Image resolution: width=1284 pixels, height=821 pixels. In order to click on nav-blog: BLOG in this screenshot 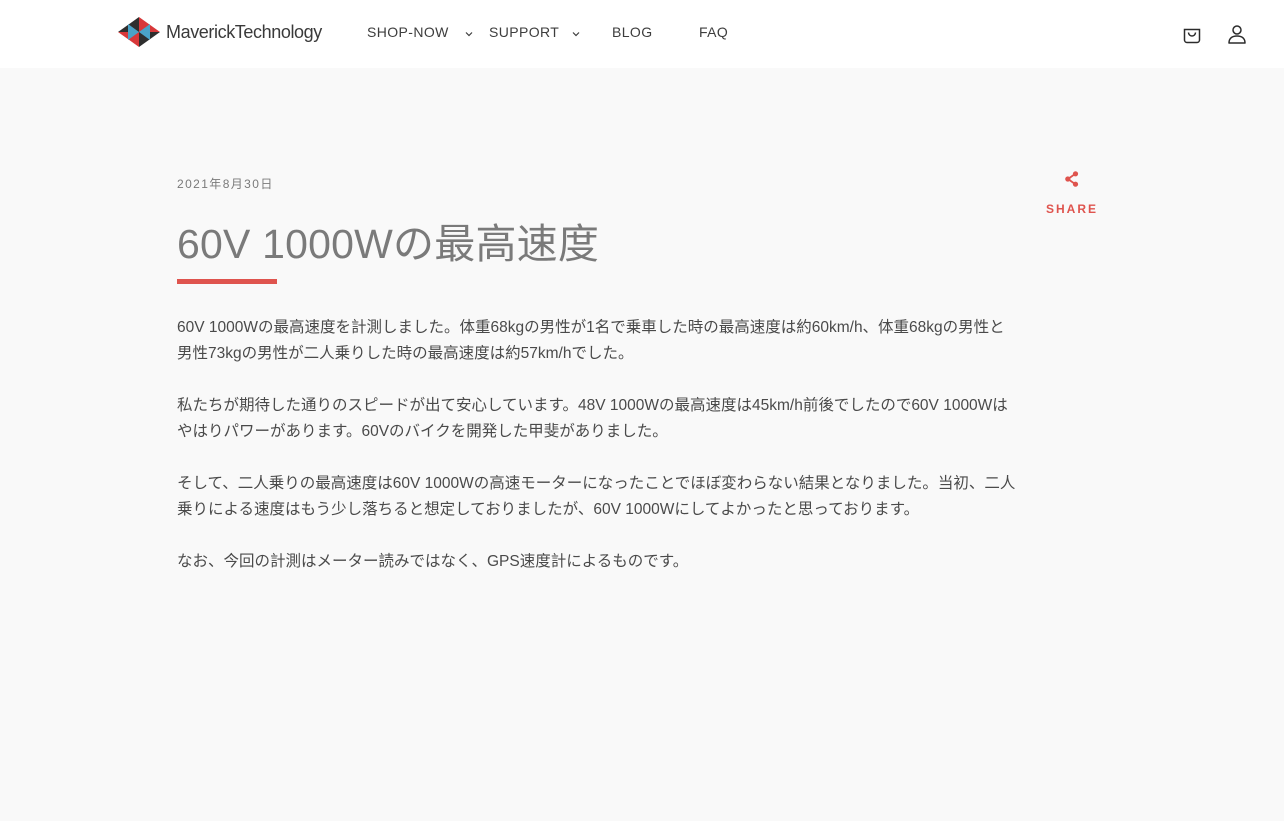, I will do `click(632, 32)`.